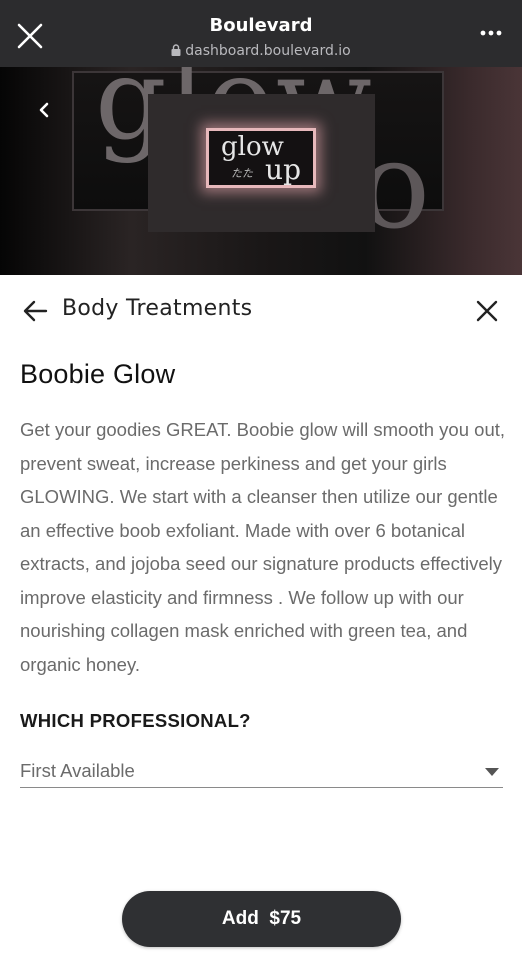  Describe the element at coordinates (283, 169) in the screenshot. I see `logo-text-bottom: up` at that location.